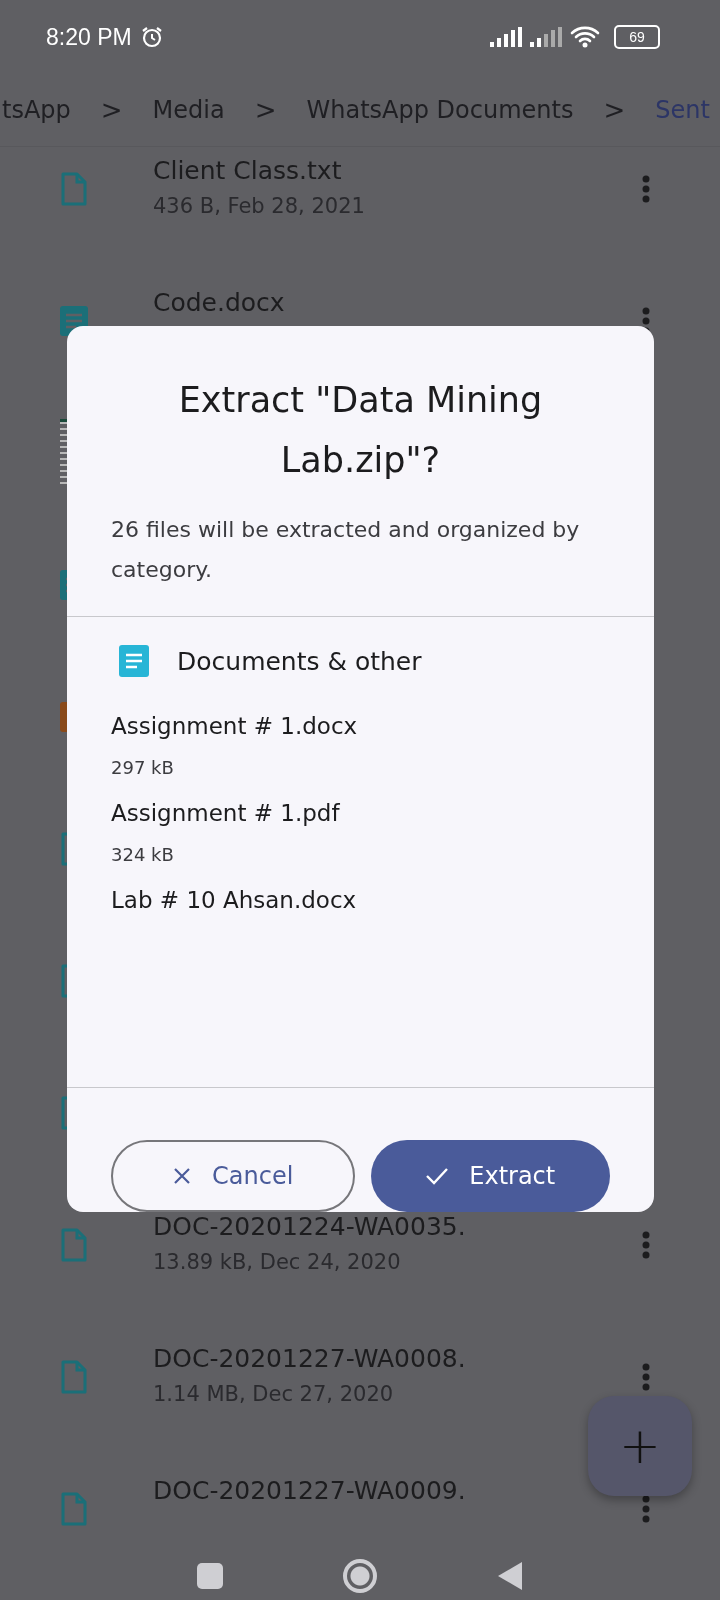 The width and height of the screenshot is (720, 1600). What do you see at coordinates (360, 1576) in the screenshot?
I see `home-button` at bounding box center [360, 1576].